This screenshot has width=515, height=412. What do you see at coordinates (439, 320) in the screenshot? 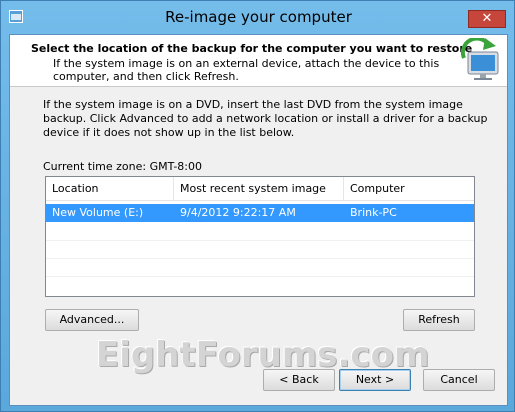
I see `refresh-button: Refresh` at bounding box center [439, 320].